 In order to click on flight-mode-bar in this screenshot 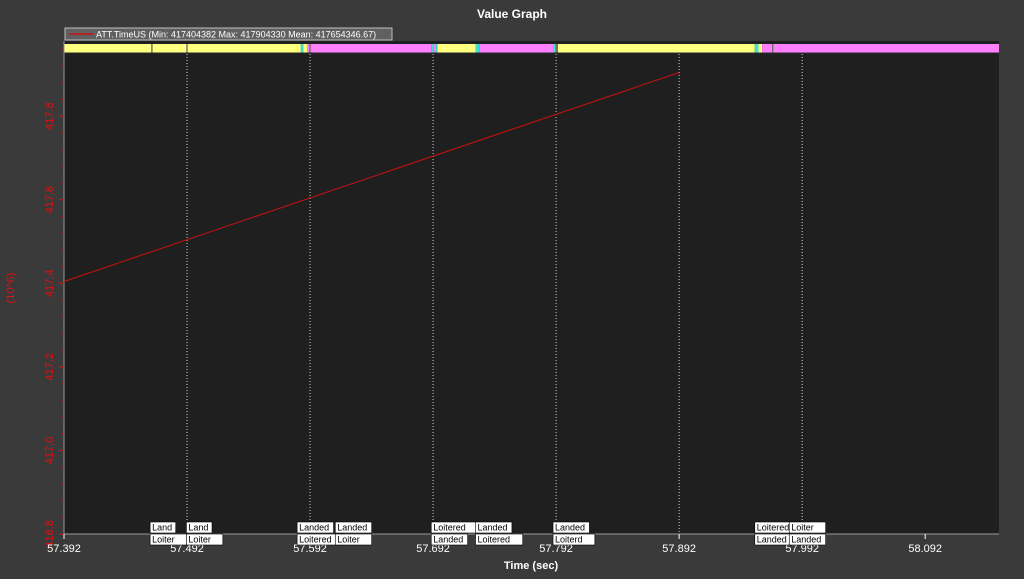, I will do `click(531, 49)`.